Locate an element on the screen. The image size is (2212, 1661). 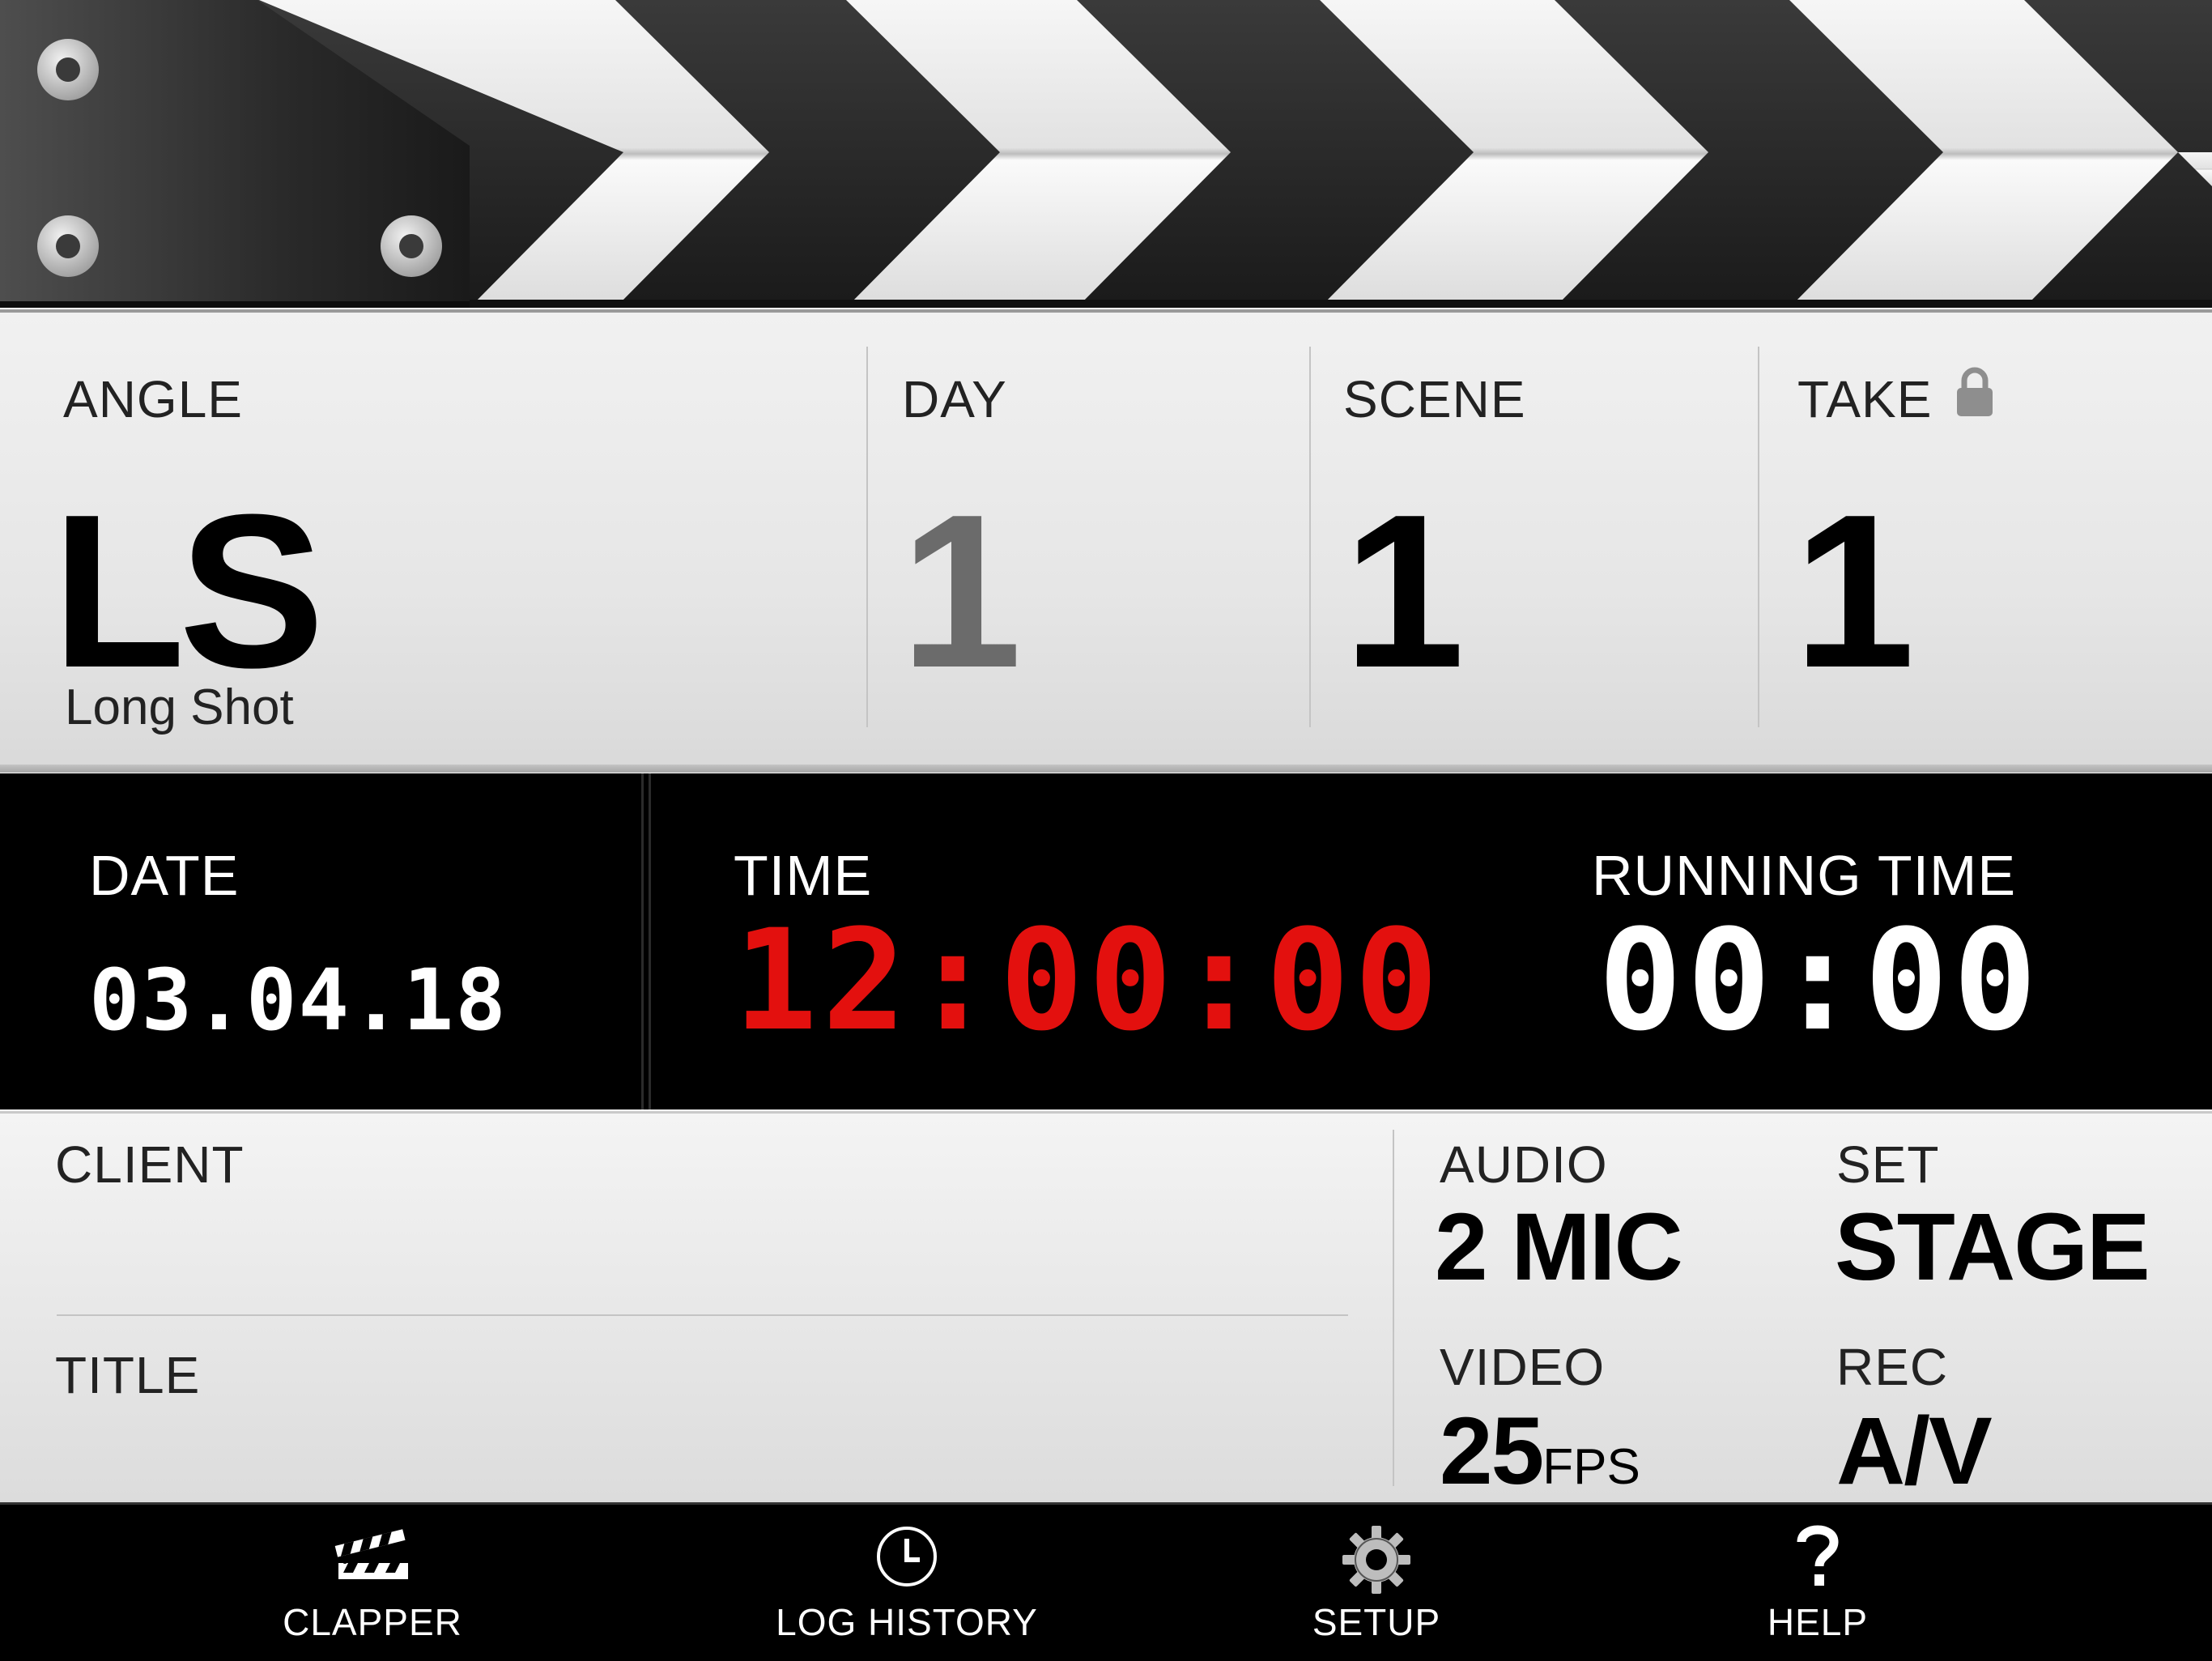
time-value: 12:00:00 is located at coordinates (1089, 981).